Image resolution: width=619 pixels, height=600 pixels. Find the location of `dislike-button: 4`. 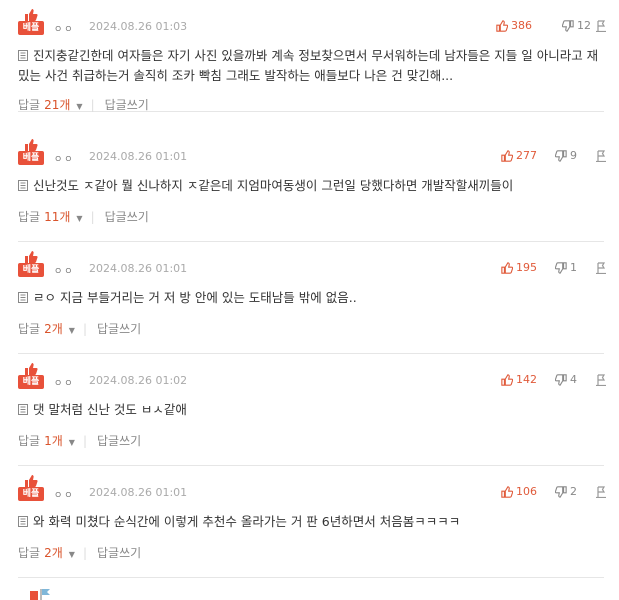

dislike-button: 4 is located at coordinates (566, 379).